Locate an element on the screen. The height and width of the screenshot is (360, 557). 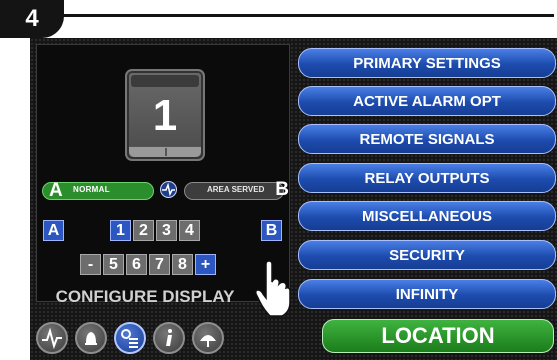
bell-icon is located at coordinates (91, 338).